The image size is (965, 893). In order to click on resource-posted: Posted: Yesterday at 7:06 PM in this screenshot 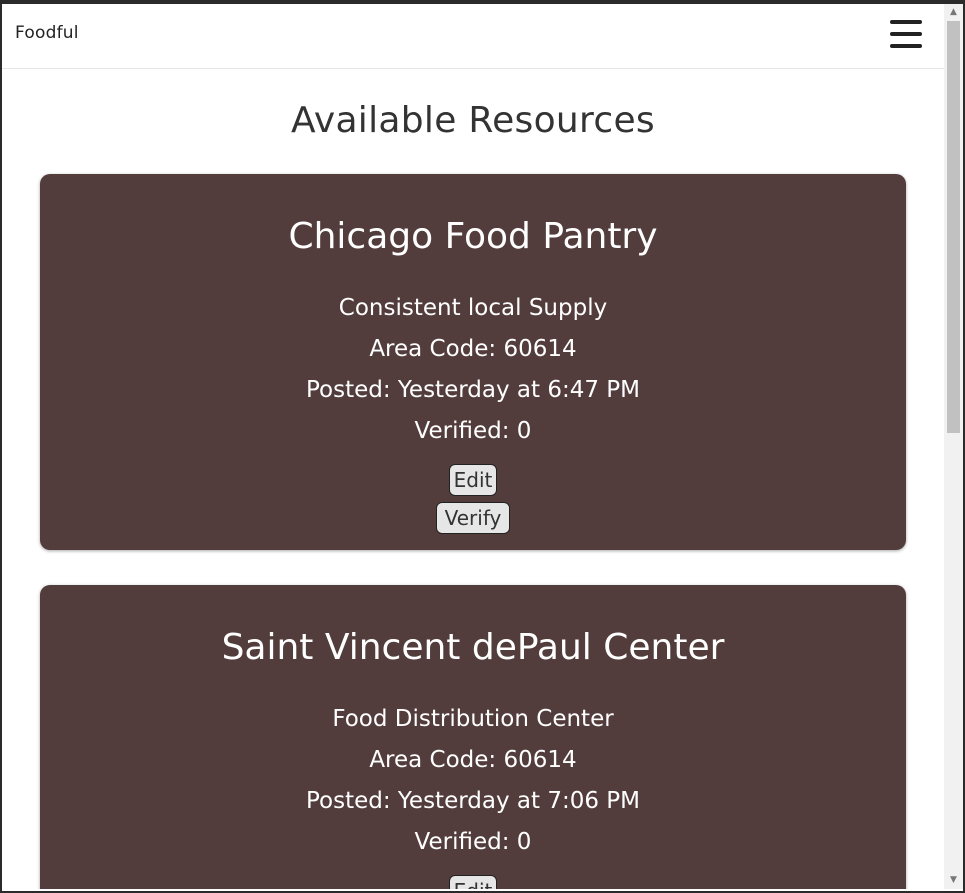, I will do `click(473, 801)`.